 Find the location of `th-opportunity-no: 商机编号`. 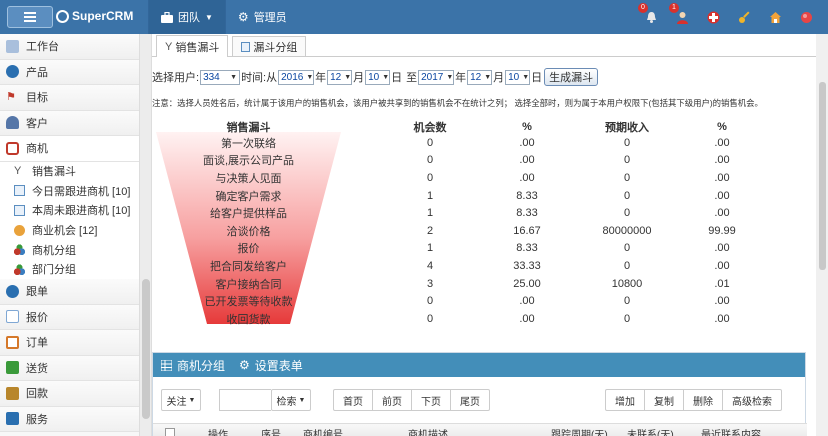

th-opportunity-no: 商机编号 is located at coordinates (323, 431).